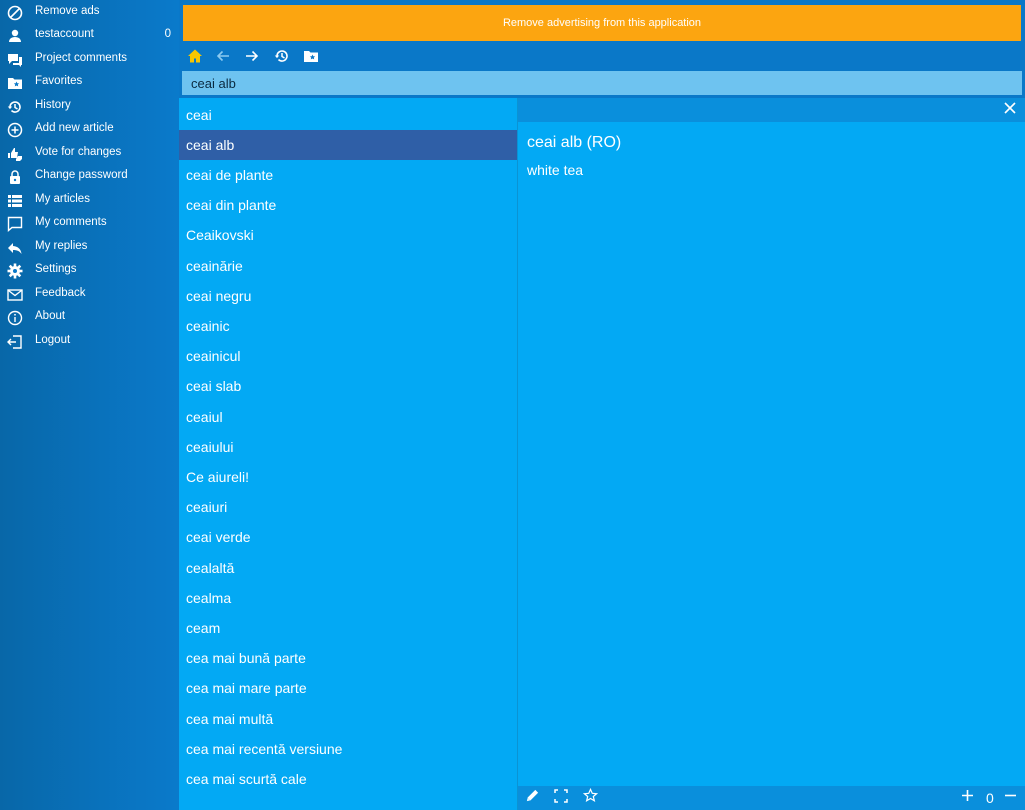  I want to click on sidebar-item-label: Remove ads, so click(67, 11).